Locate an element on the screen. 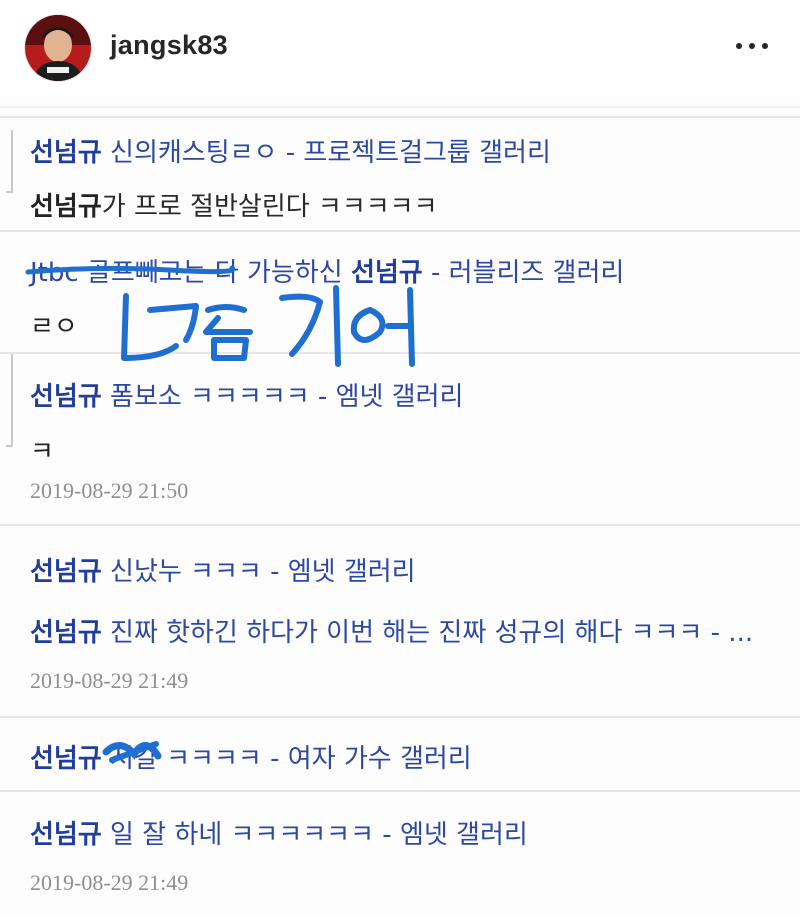 Image resolution: width=800 pixels, height=916 pixels. post-header: jangsk83 is located at coordinates (400, 48).